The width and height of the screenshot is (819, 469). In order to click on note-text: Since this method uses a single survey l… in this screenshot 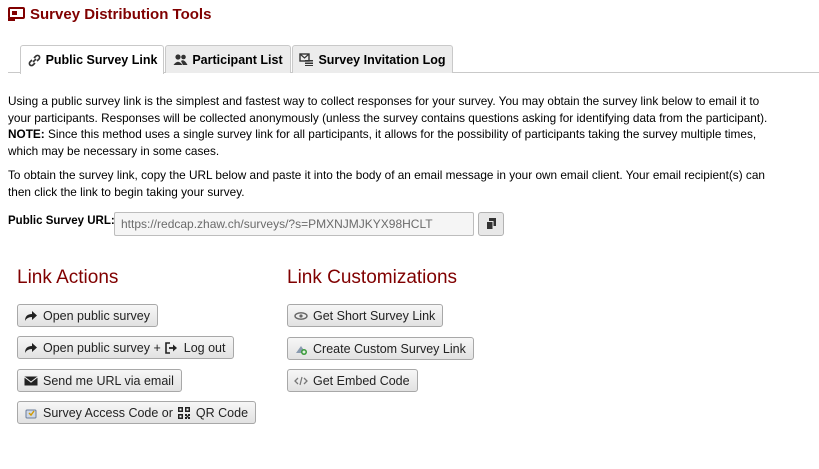, I will do `click(382, 142)`.